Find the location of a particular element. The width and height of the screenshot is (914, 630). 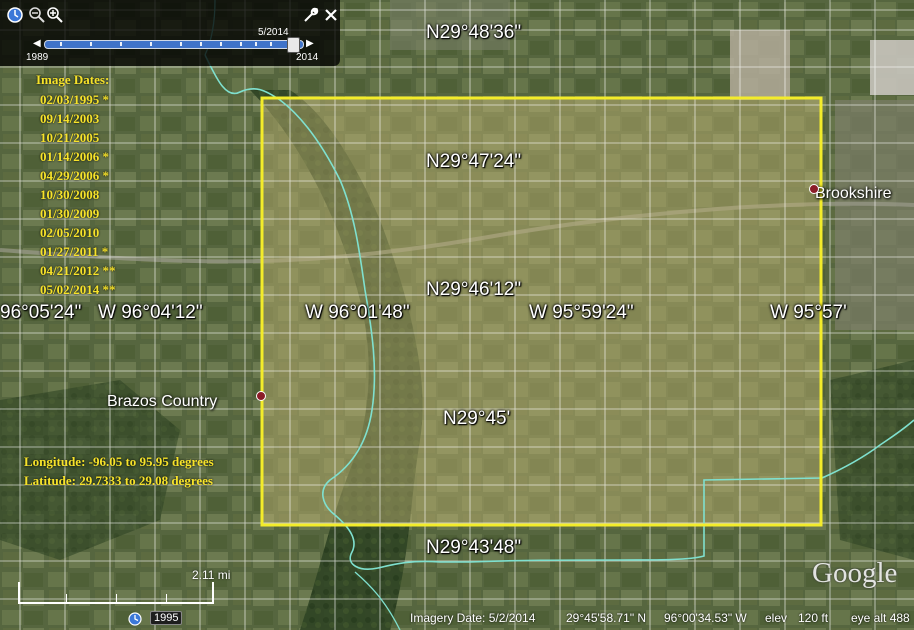

image-date-item: 09/14/2003 is located at coordinates (70, 118).